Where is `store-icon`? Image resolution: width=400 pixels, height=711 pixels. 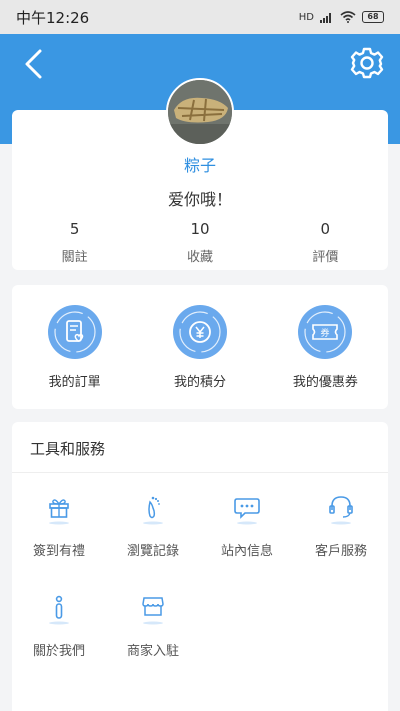
store-icon is located at coordinates (153, 609).